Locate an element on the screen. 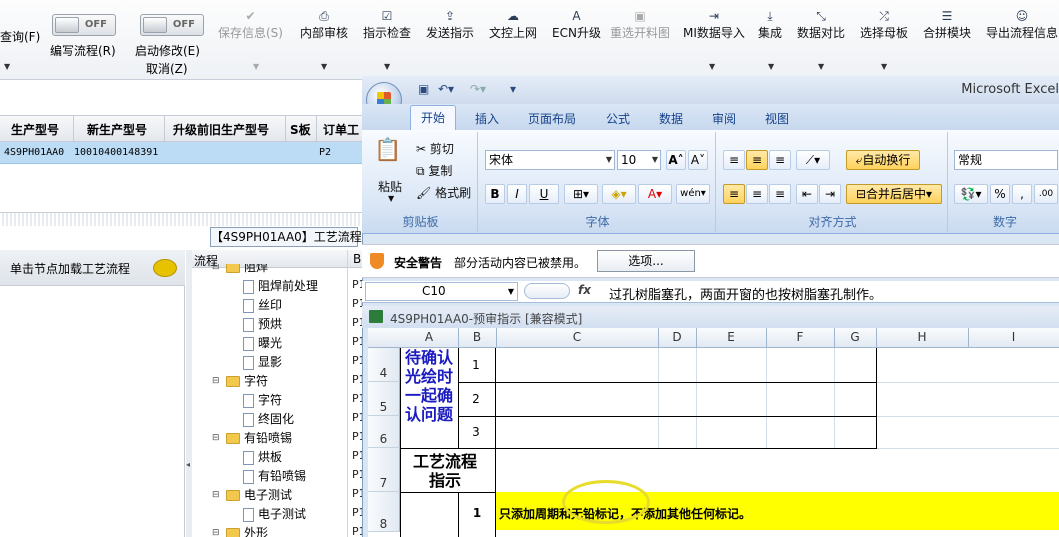 The height and width of the screenshot is (537, 1059). ecn-upgrade-button: A ECN升级 is located at coordinates (576, 24).